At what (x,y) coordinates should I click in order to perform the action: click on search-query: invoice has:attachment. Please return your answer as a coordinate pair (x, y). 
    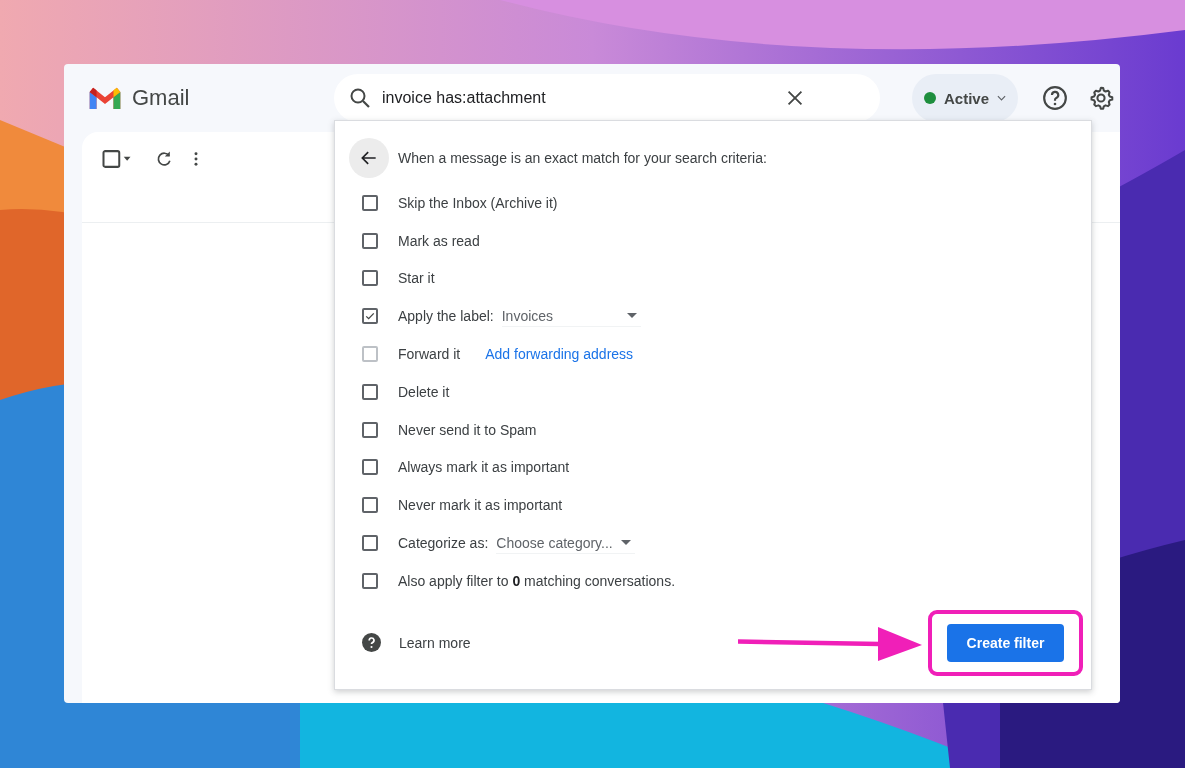
    Looking at the image, I should click on (464, 98).